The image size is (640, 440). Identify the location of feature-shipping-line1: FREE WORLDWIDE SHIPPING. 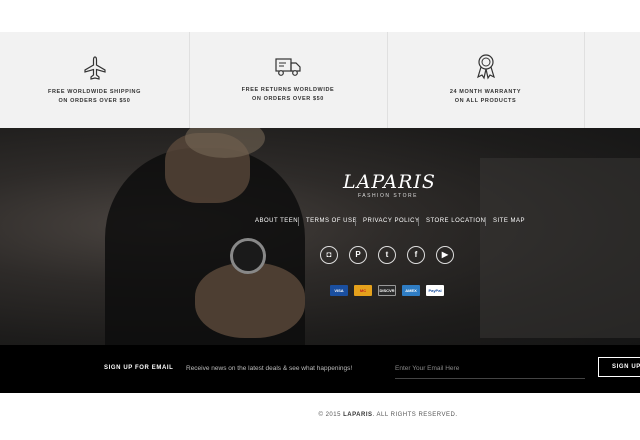
(94, 92).